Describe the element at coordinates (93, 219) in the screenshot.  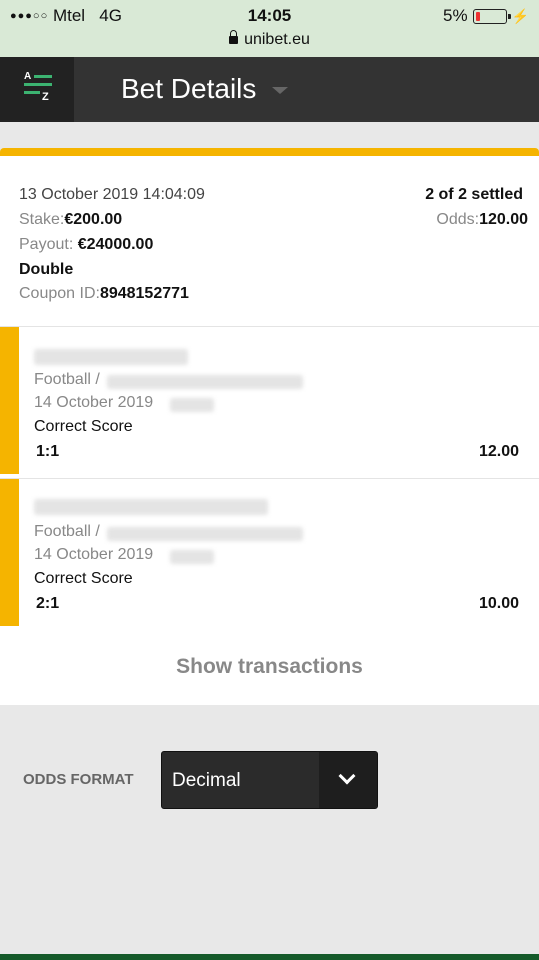
I see `stake-value: €200.00` at that location.